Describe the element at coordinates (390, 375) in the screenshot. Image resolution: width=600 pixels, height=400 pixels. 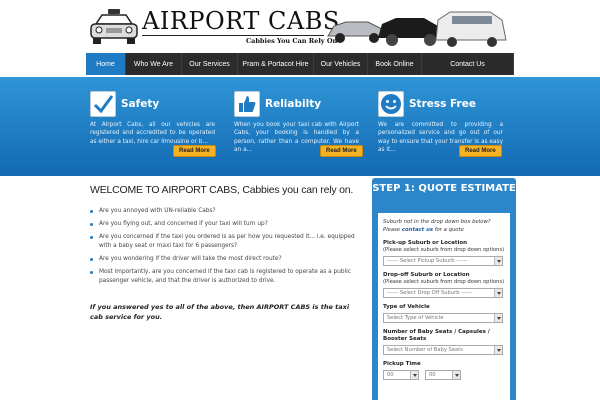
I see `pickup-hour-value: 00` at that location.